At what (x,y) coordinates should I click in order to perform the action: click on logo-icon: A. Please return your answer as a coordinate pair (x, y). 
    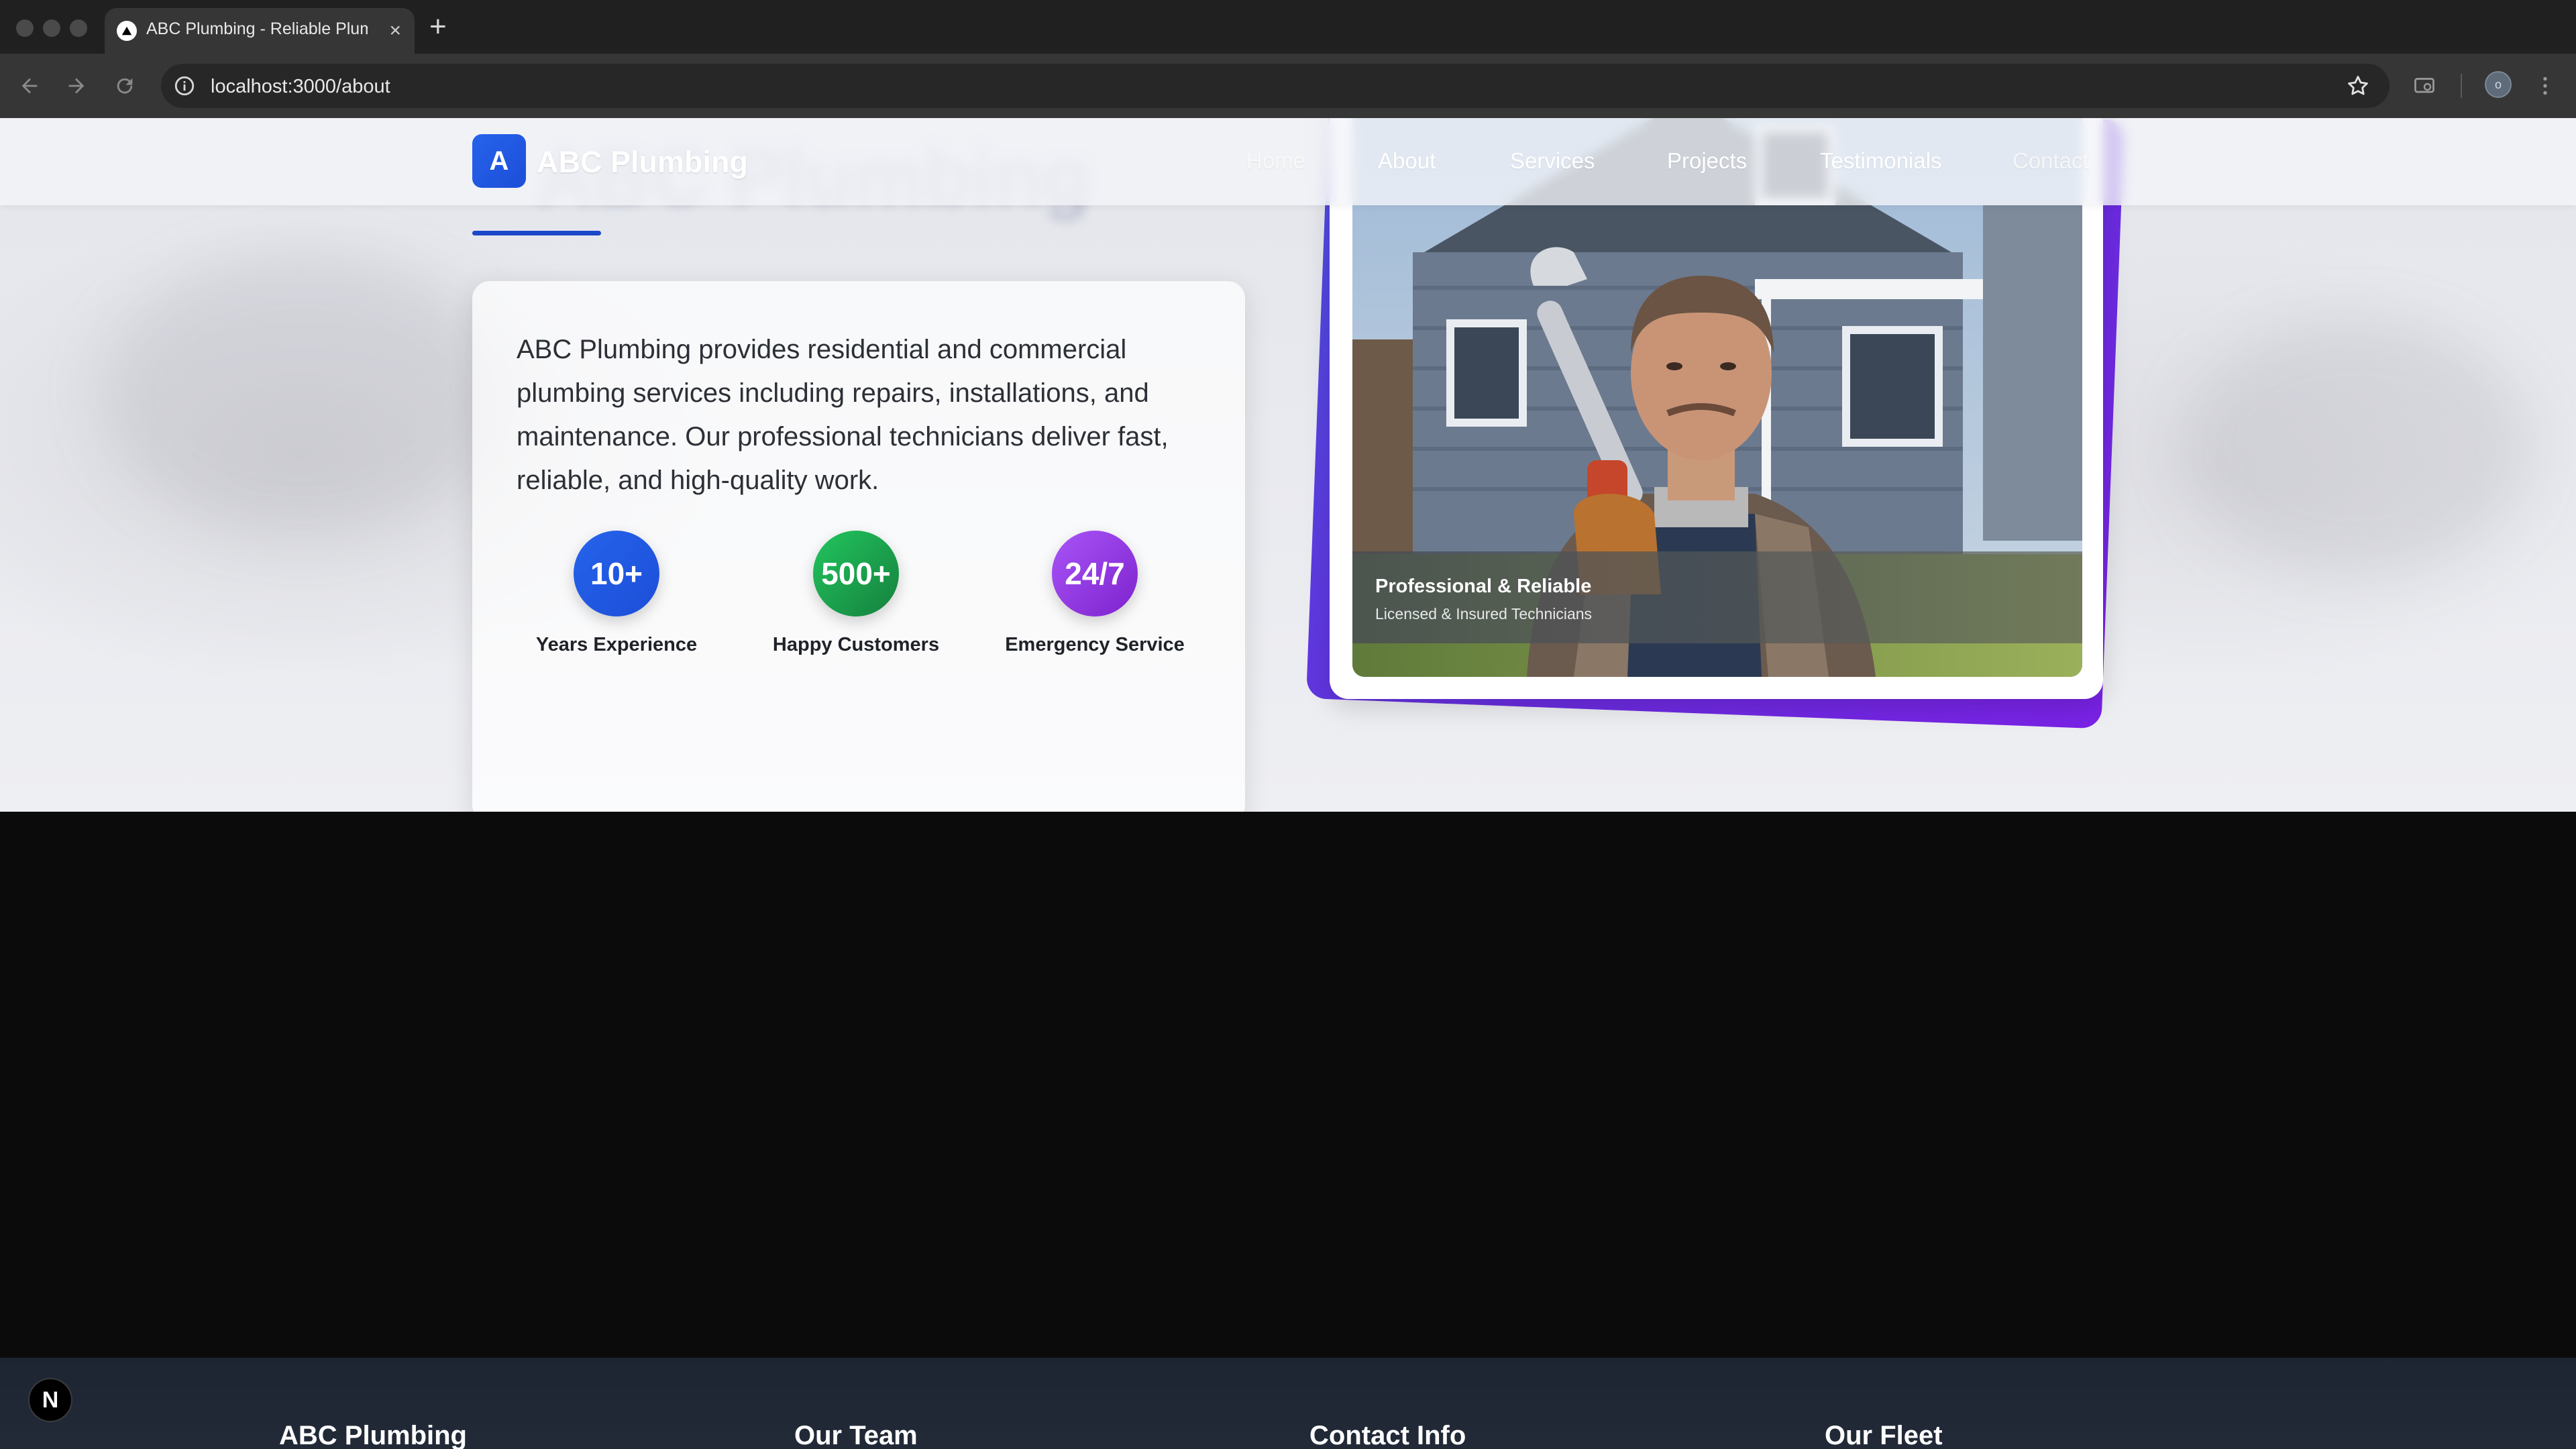
    Looking at the image, I should click on (499, 161).